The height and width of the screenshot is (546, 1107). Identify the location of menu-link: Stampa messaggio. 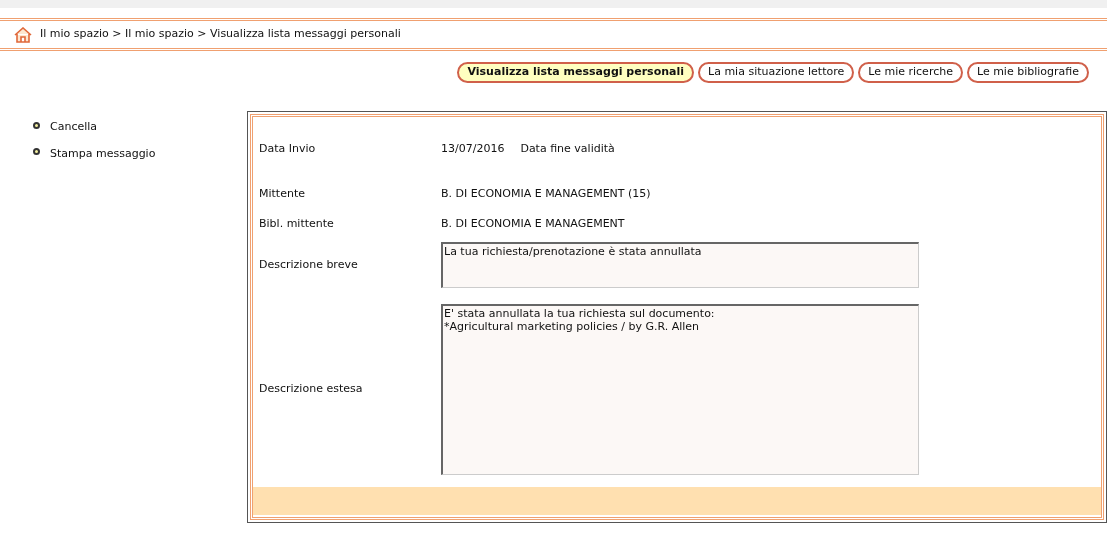
(103, 153).